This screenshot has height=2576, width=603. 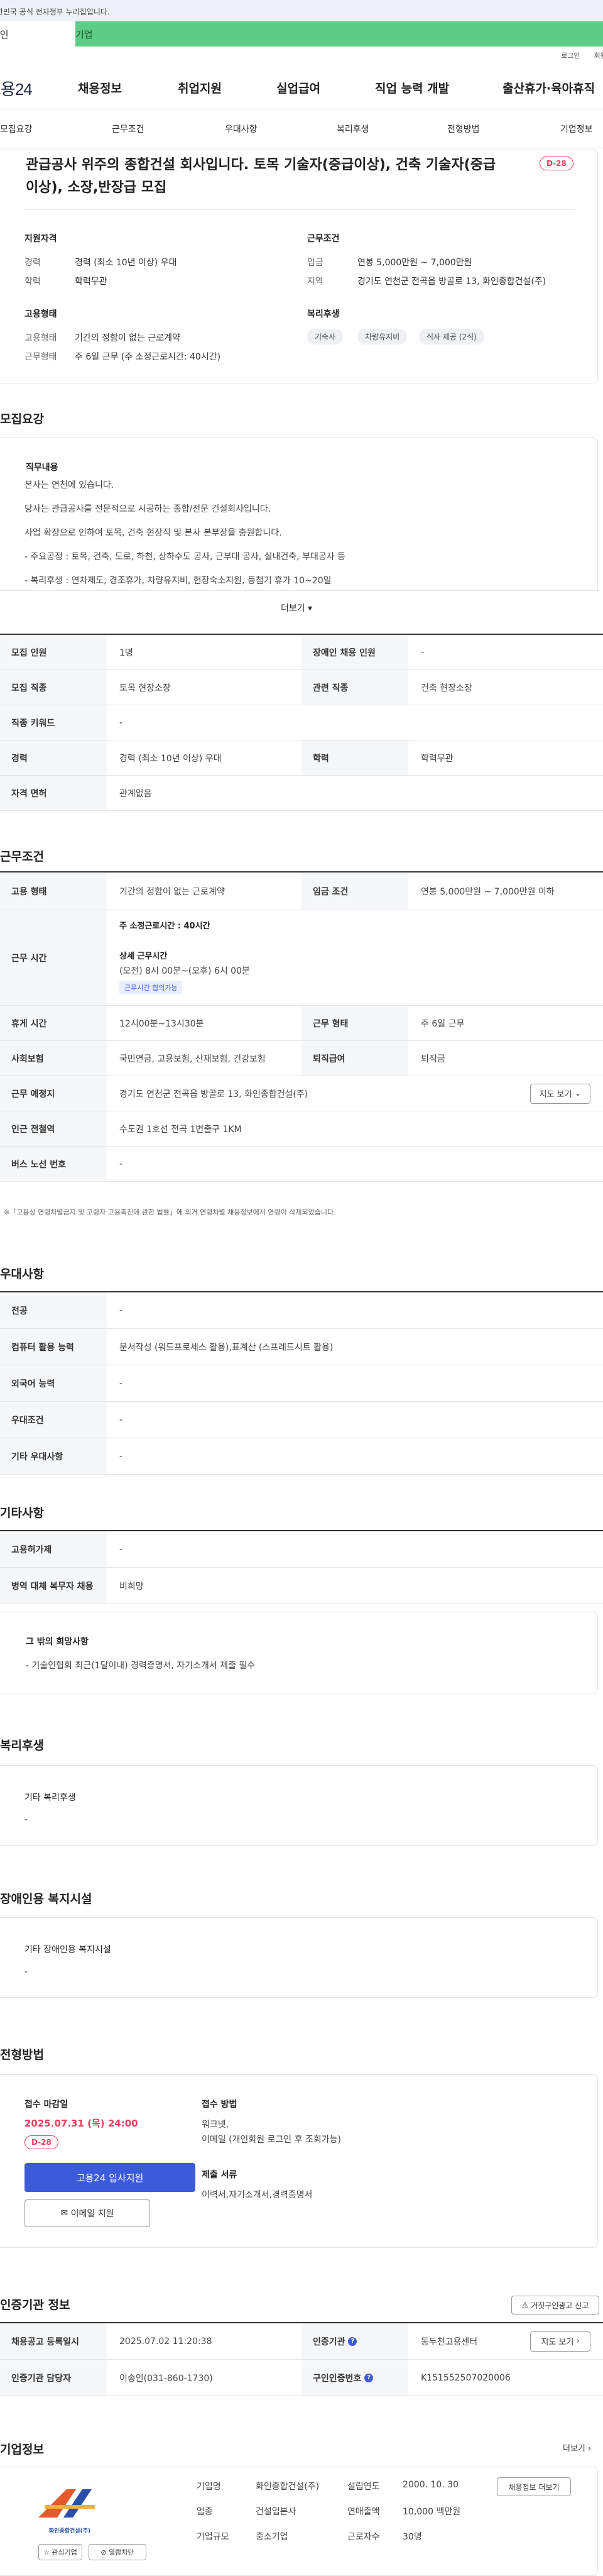 I want to click on welfare-heading: 기타 복리후생, so click(x=50, y=1798).